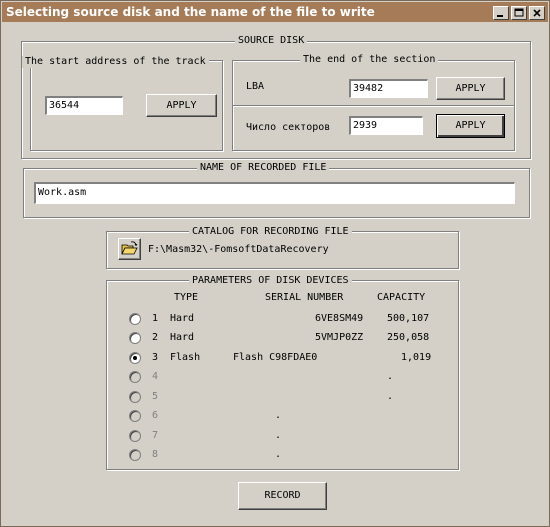 This screenshot has width=550, height=527. Describe the element at coordinates (135, 358) in the screenshot. I see `device-radio-selected` at that location.